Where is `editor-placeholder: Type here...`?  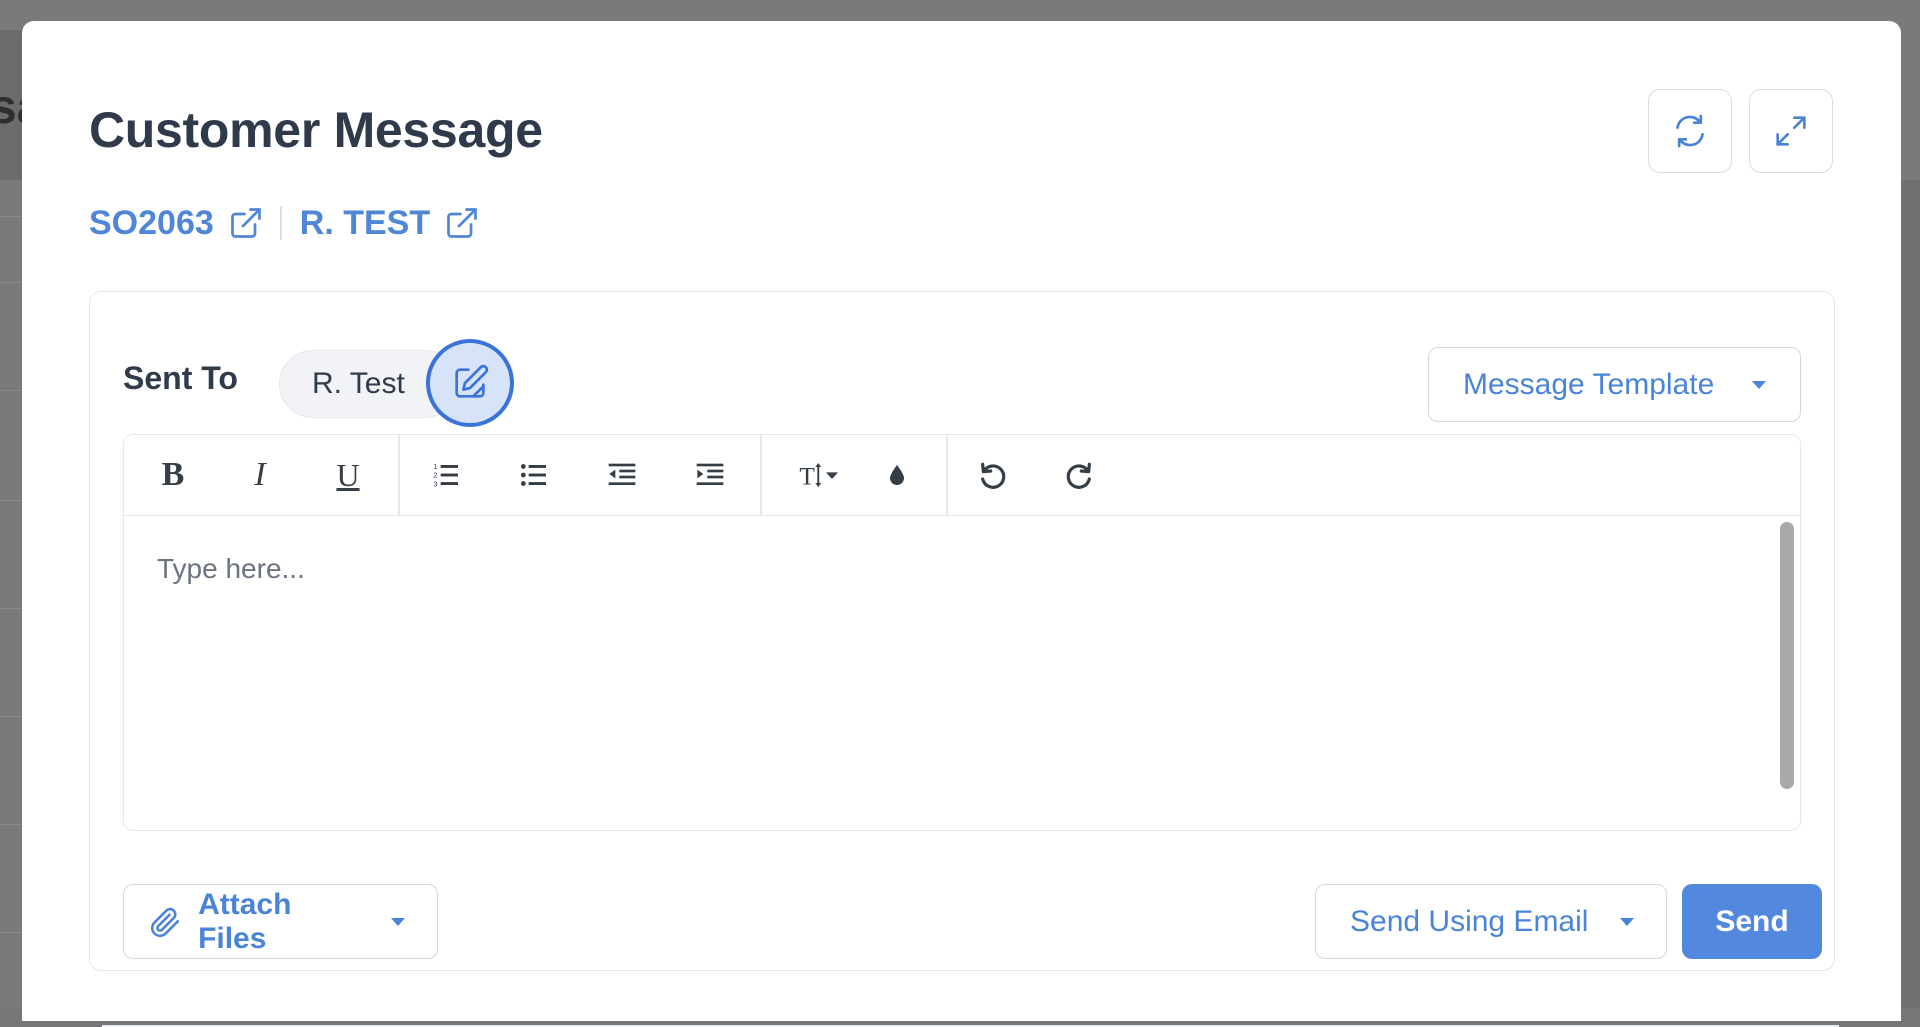 editor-placeholder: Type here... is located at coordinates (231, 568).